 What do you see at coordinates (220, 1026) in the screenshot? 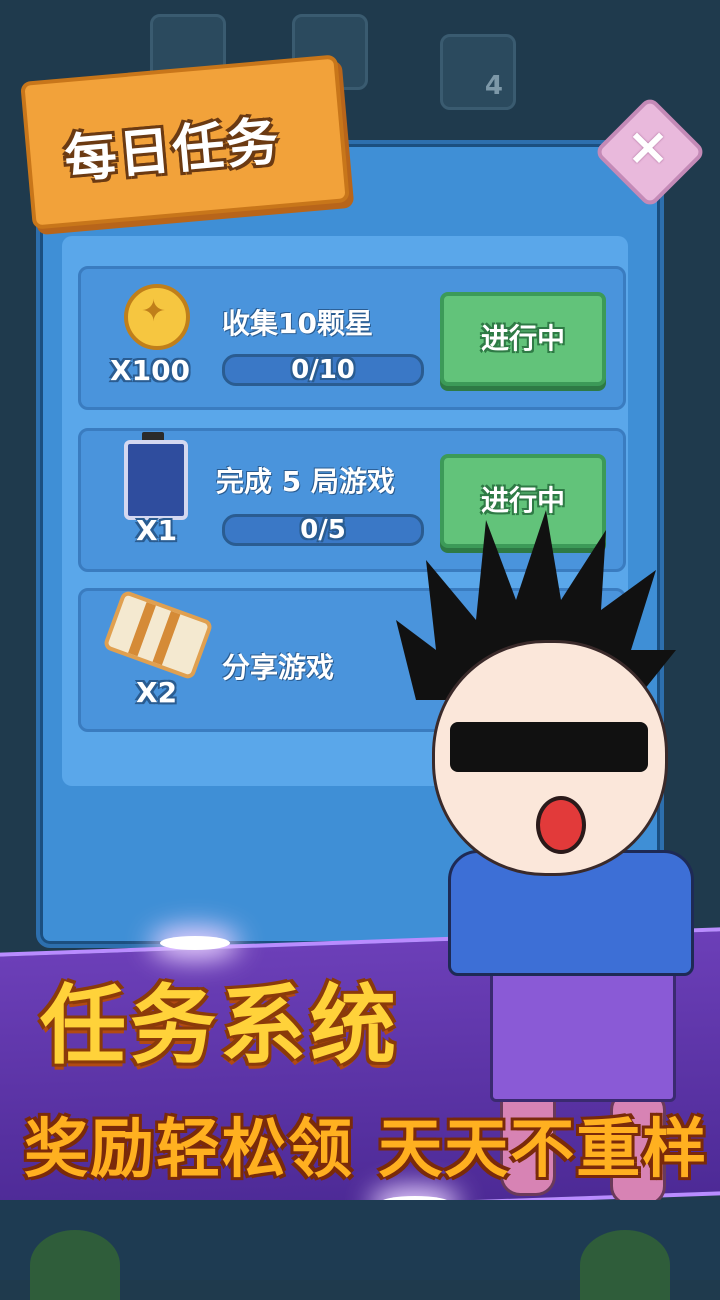
I see `promo-title: 任务系统` at bounding box center [220, 1026].